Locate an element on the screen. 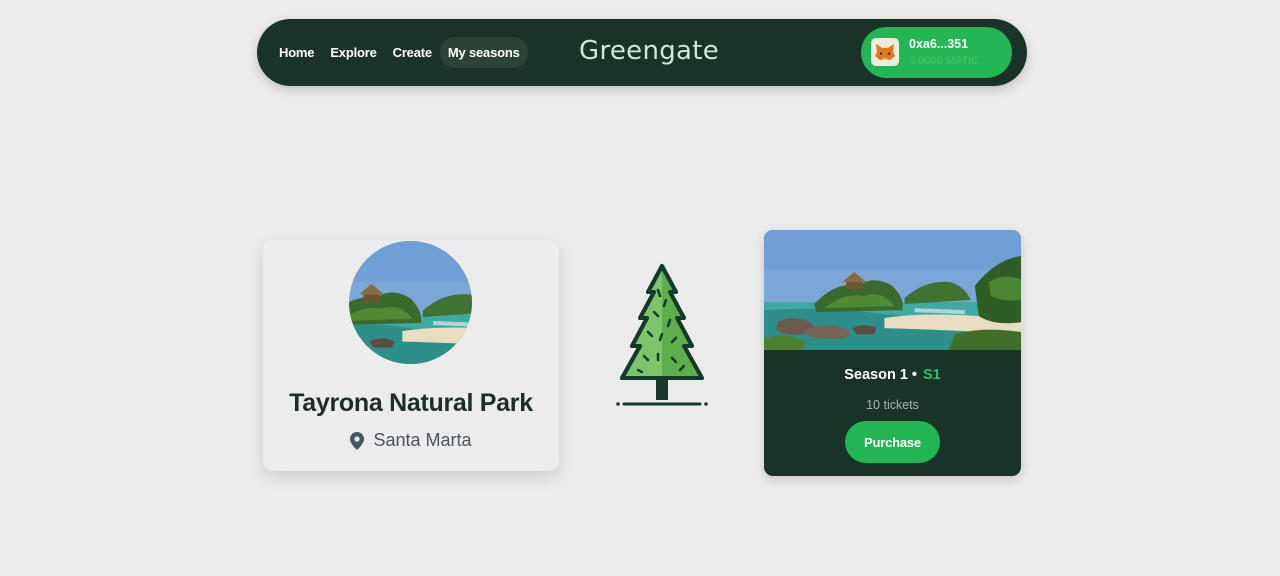 The width and height of the screenshot is (1280, 576). season-card: Season 1 • S1 10 tickets Purchase is located at coordinates (892, 353).